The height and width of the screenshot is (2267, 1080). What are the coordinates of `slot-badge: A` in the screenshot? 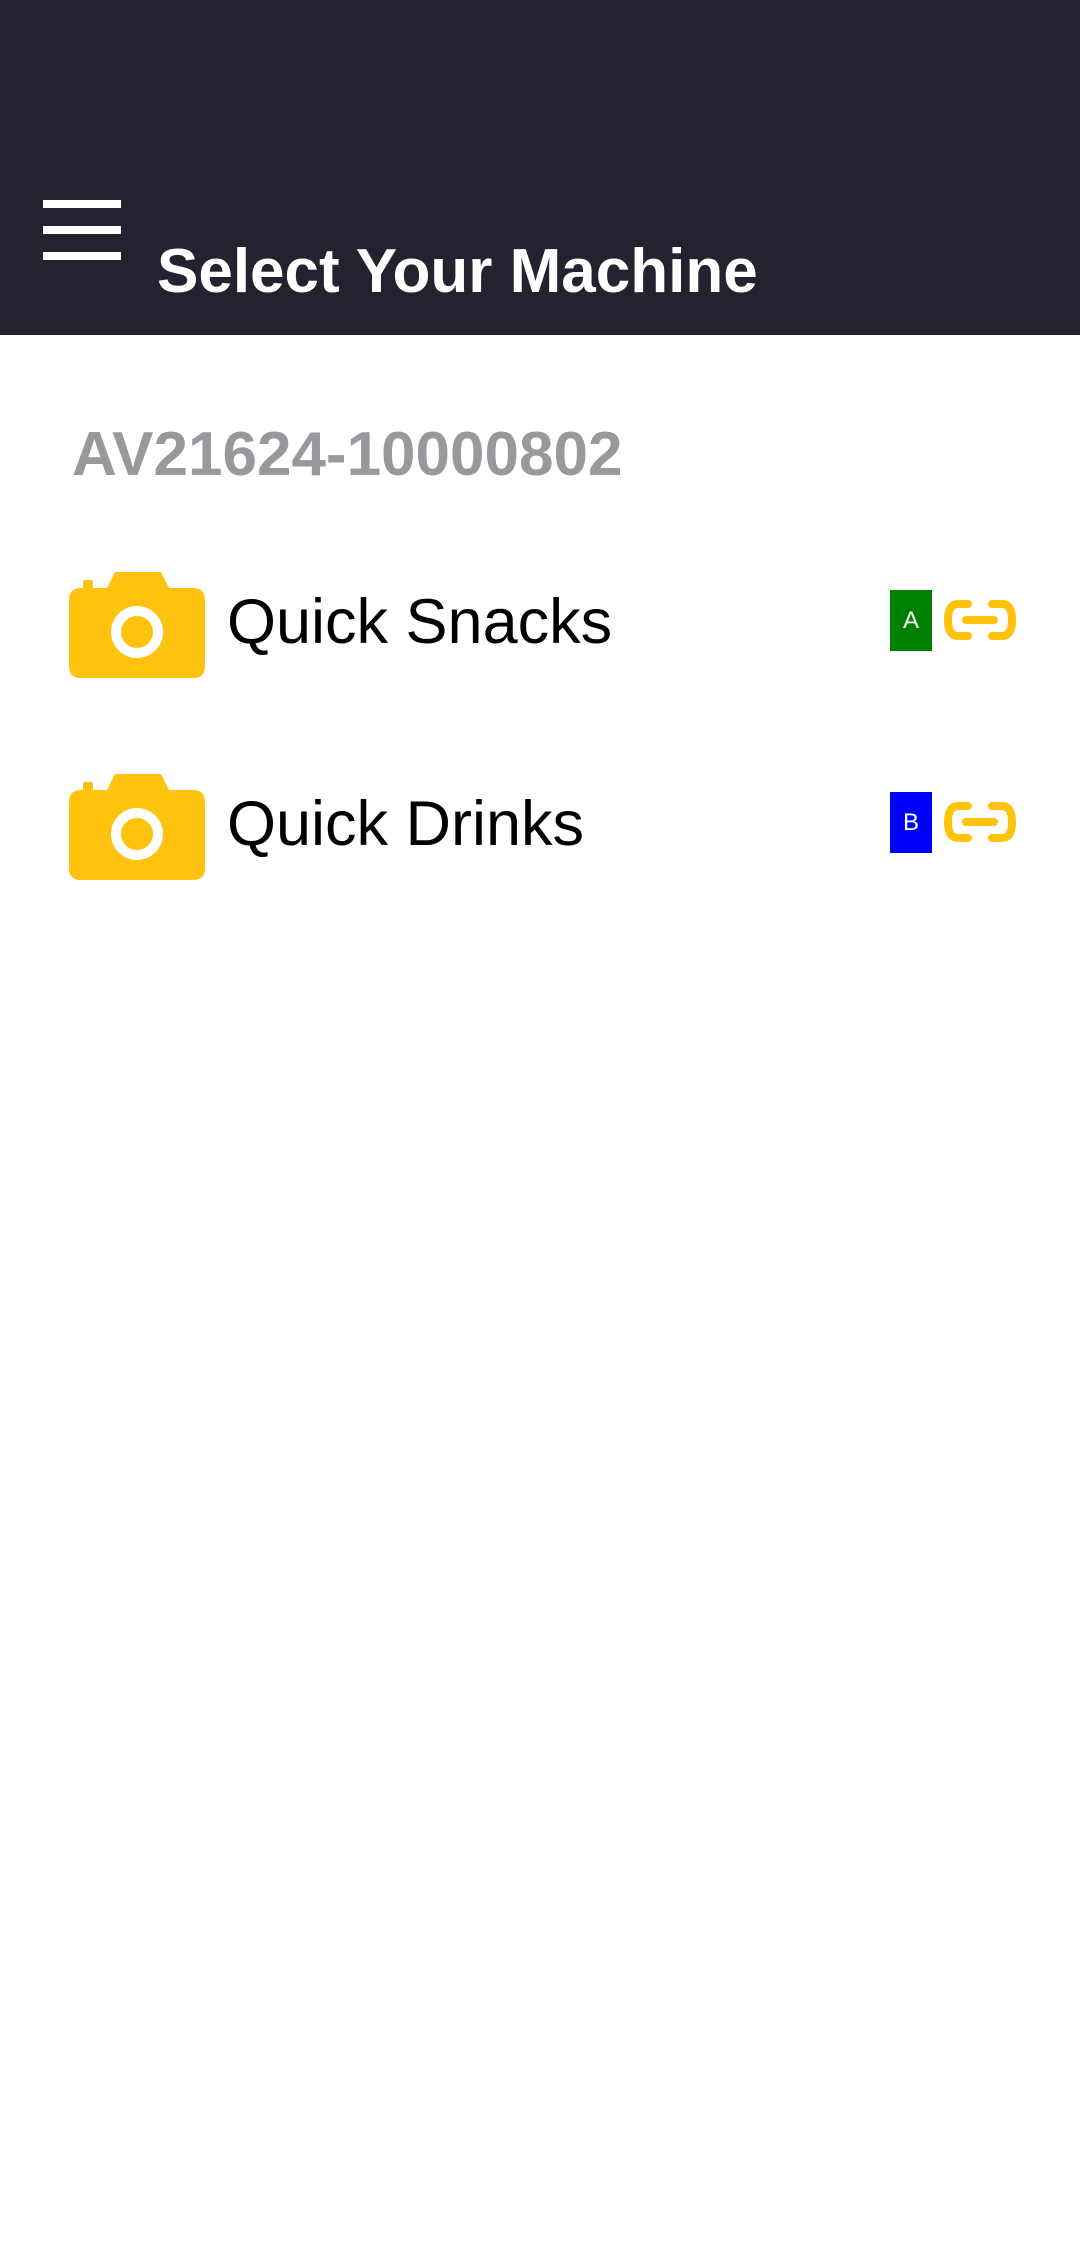 It's located at (911, 620).